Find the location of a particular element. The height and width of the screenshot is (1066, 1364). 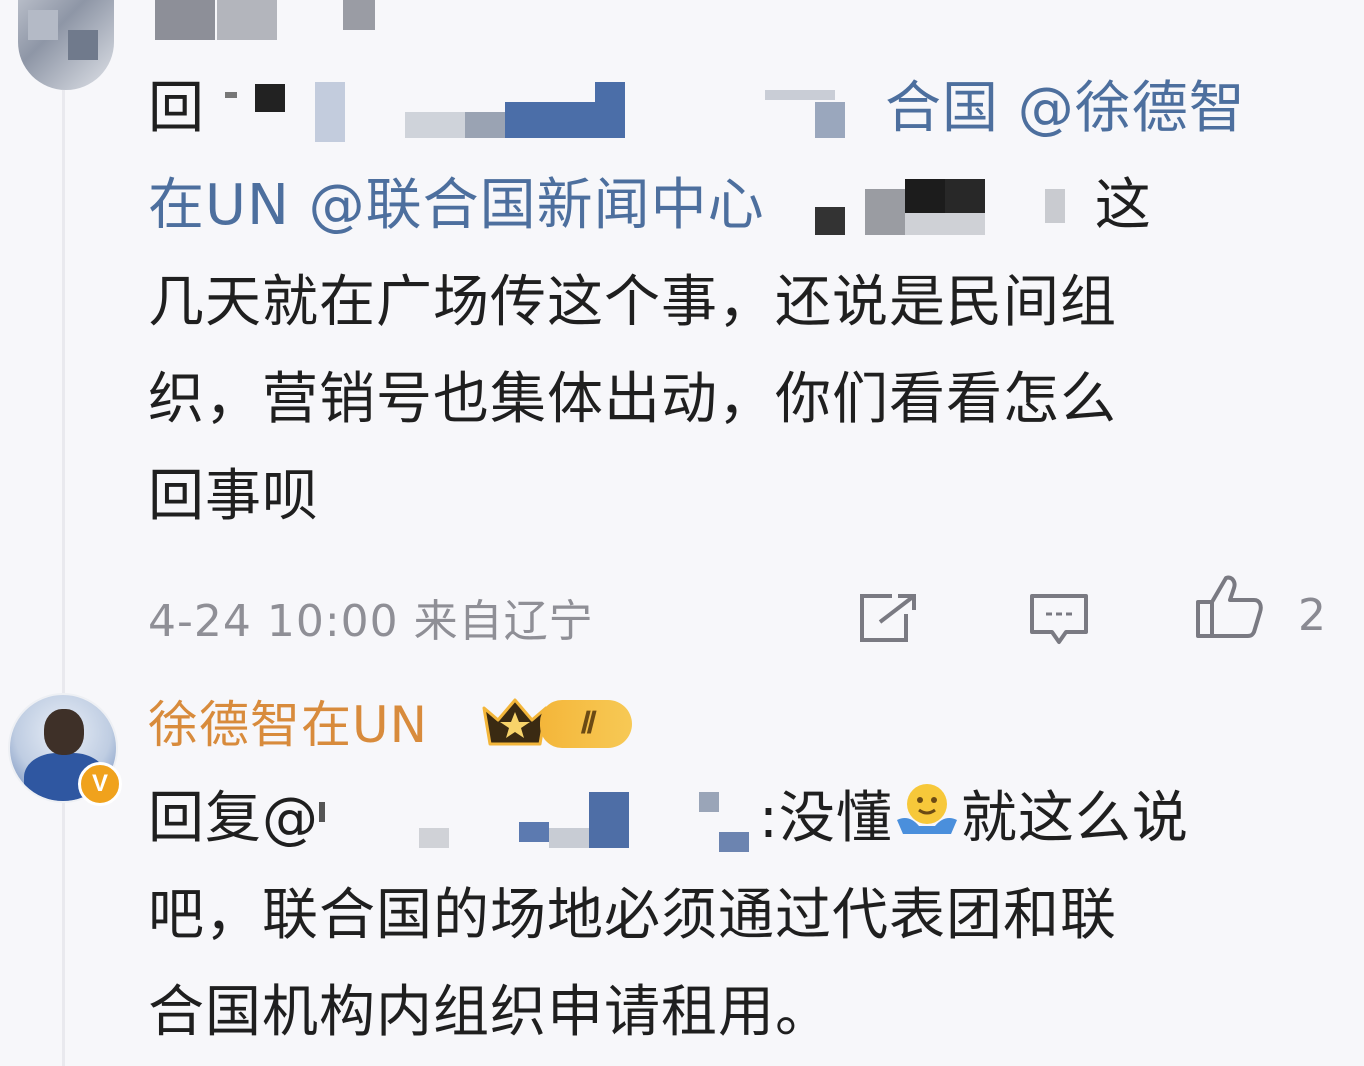

comment-line-5: 回事呗 is located at coordinates (233, 496).